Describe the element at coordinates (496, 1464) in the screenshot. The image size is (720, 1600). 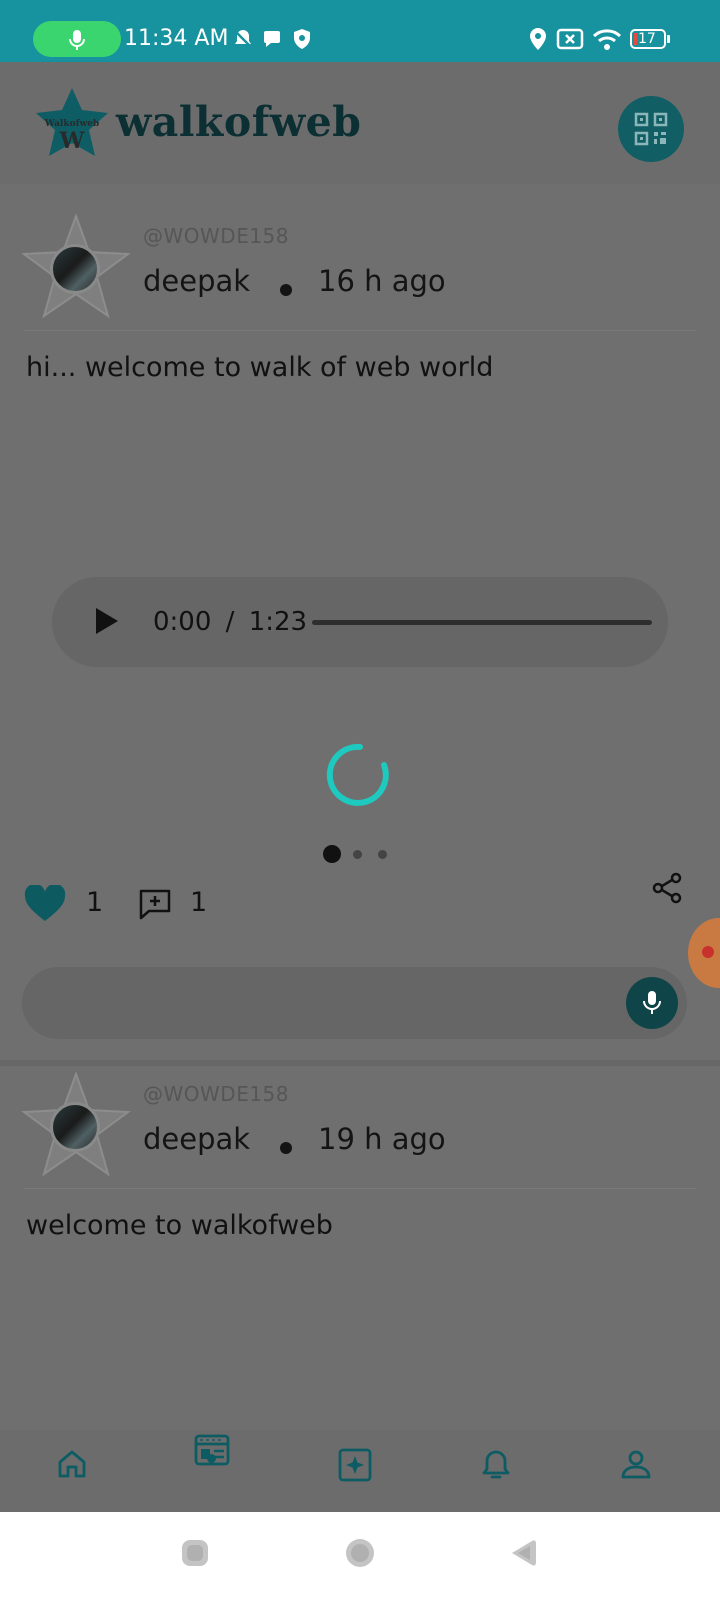
I see `notifications-icon` at that location.